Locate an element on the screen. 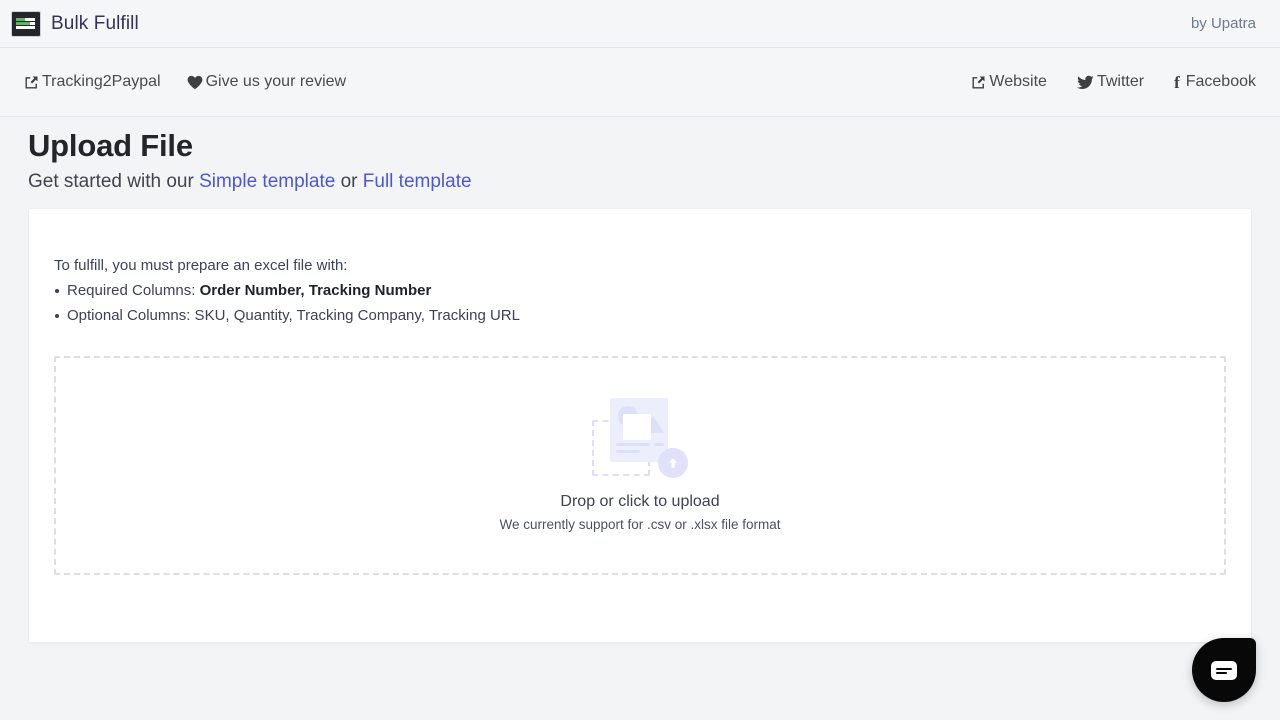 Image resolution: width=1280 pixels, height=720 pixels. facebook-icon: f is located at coordinates (1177, 82).